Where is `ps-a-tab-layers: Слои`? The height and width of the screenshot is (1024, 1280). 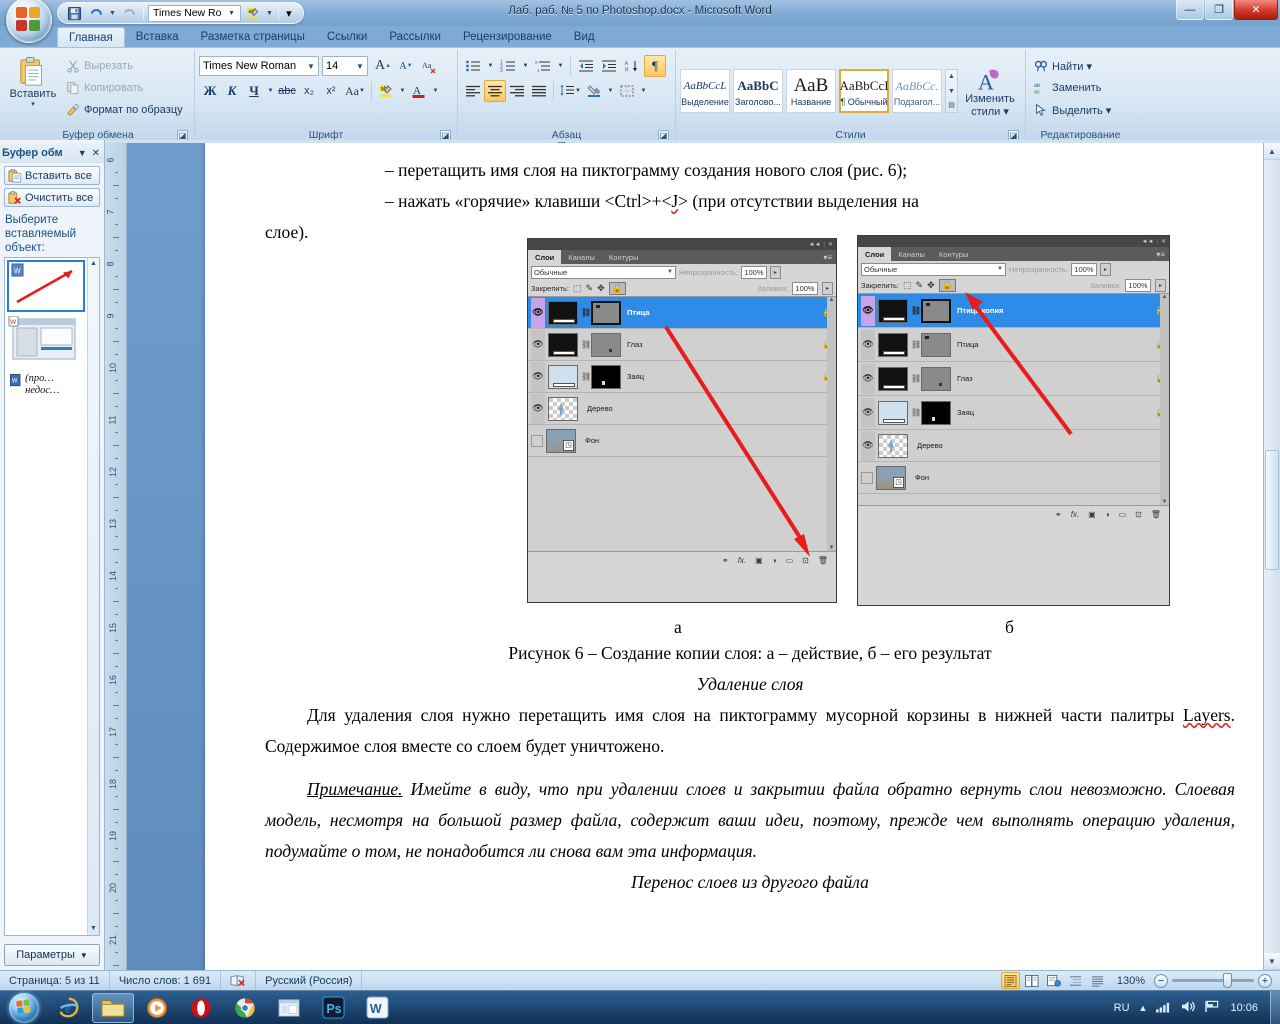 ps-a-tab-layers: Слои is located at coordinates (545, 257).